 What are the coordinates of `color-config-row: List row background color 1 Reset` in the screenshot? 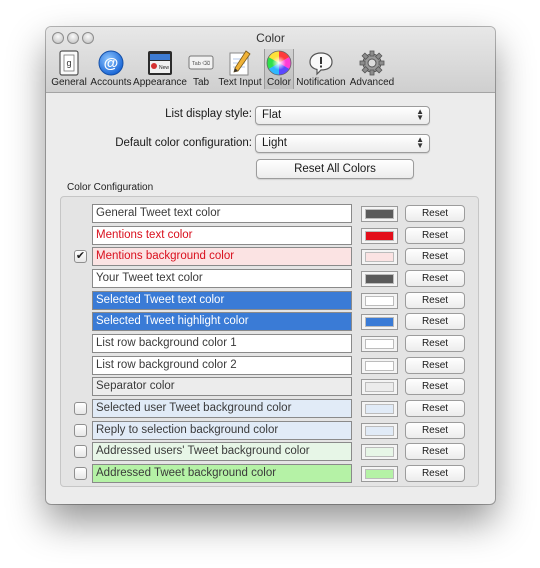 It's located at (270, 343).